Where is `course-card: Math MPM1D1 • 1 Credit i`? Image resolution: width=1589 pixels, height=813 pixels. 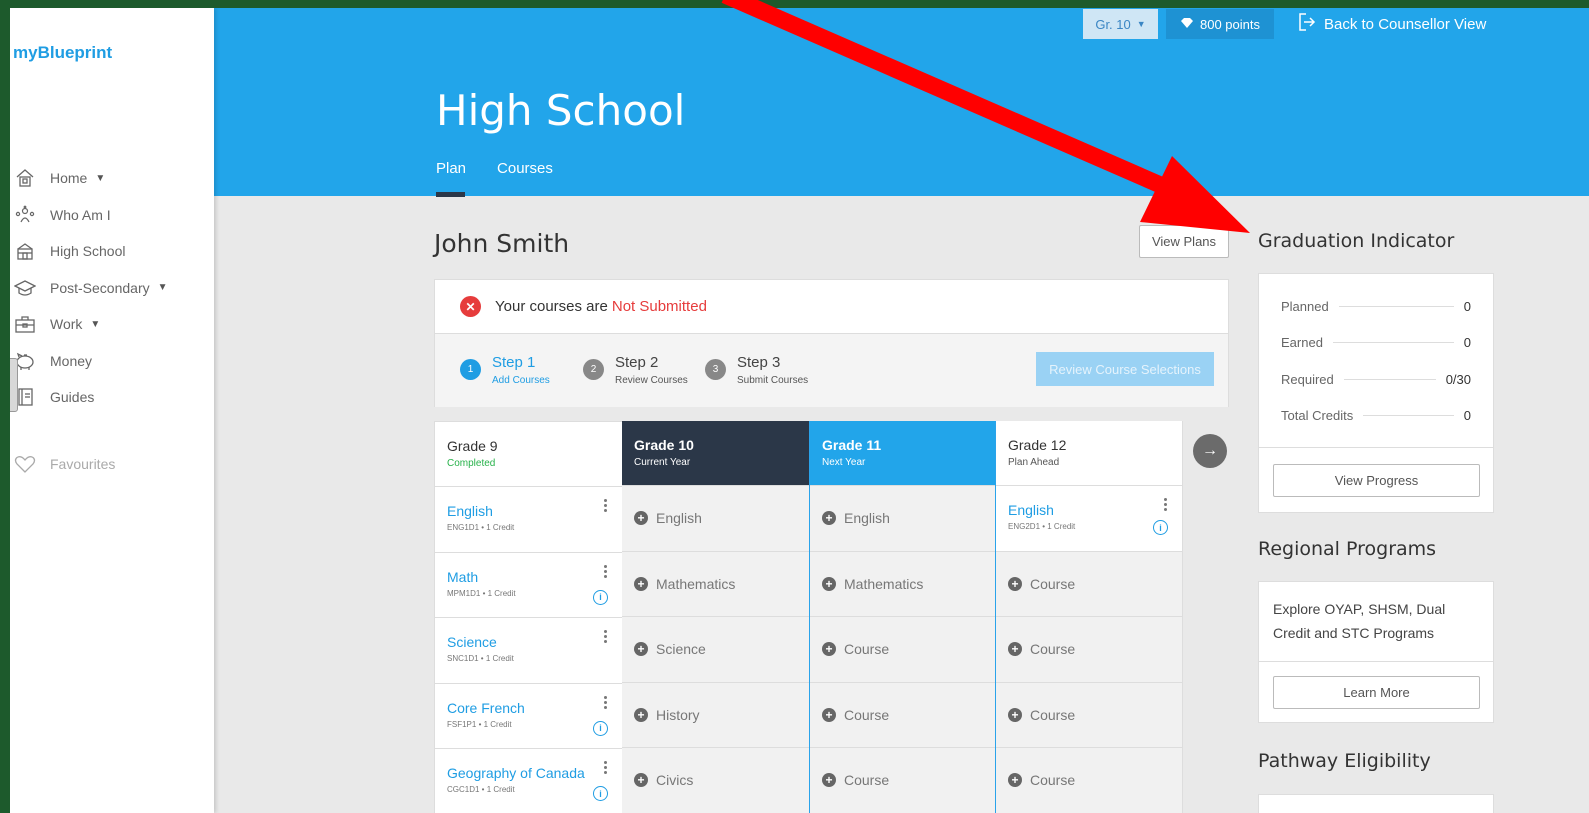 course-card: Math MPM1D1 • 1 Credit i is located at coordinates (528, 585).